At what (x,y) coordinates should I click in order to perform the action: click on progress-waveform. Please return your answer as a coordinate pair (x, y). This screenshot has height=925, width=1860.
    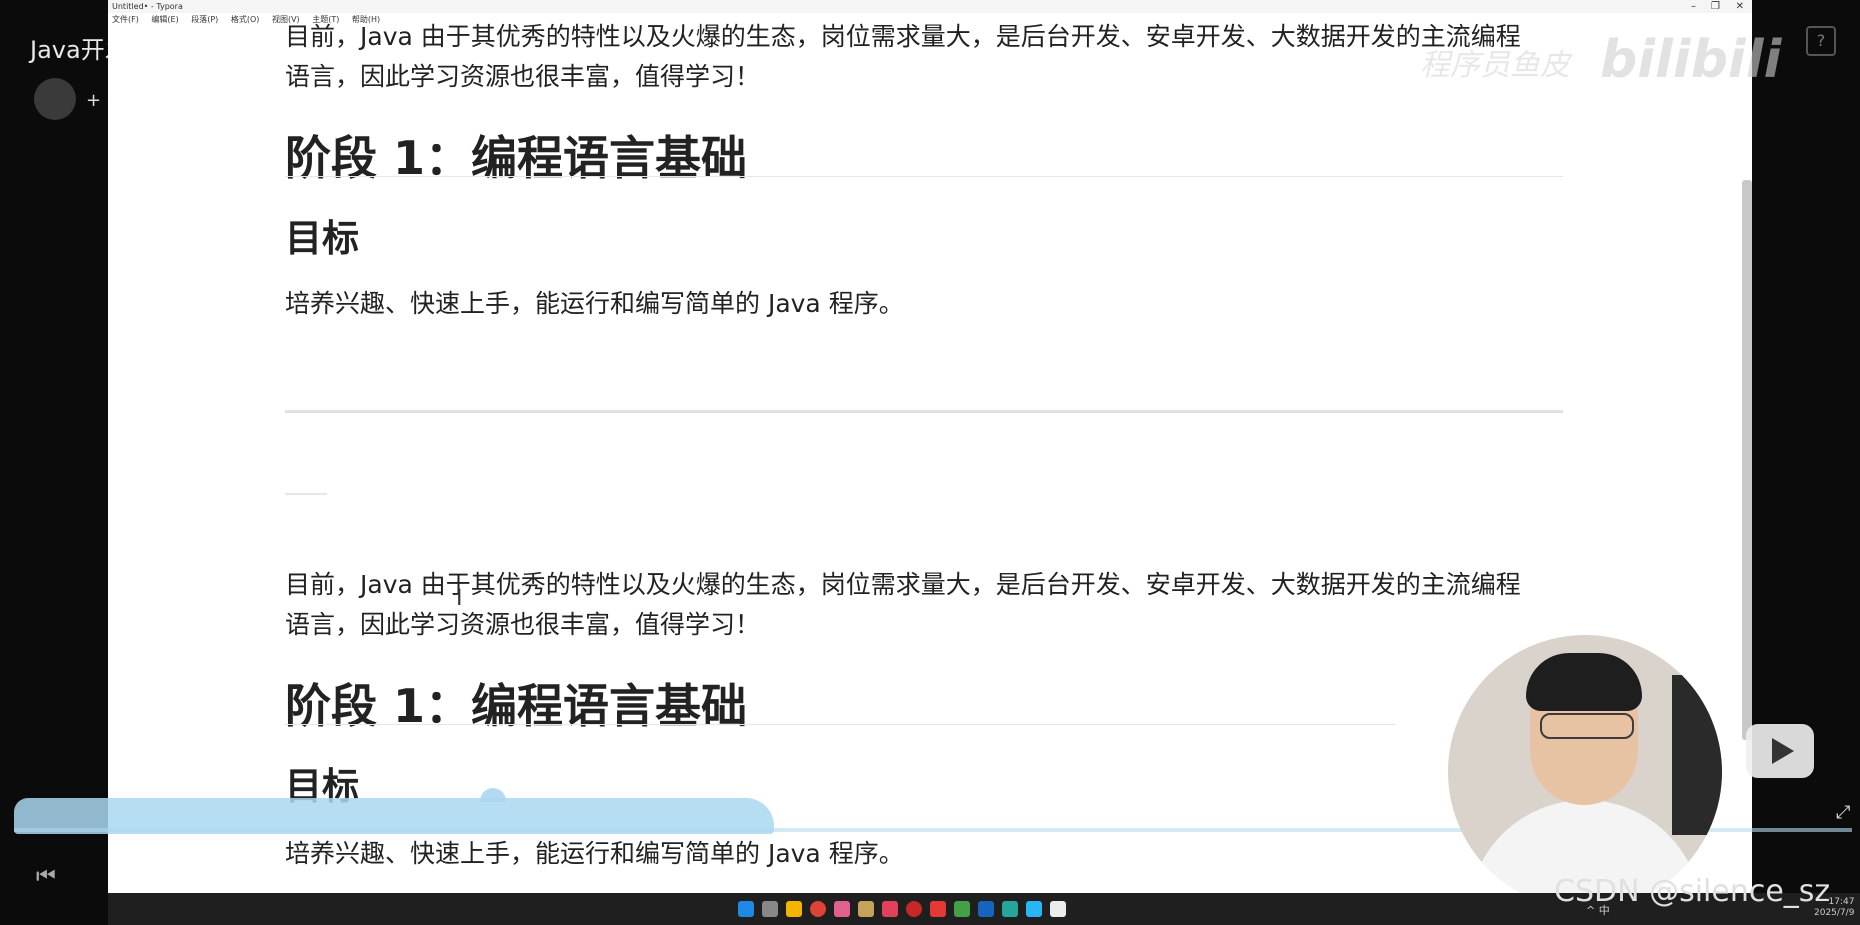
    Looking at the image, I should click on (394, 816).